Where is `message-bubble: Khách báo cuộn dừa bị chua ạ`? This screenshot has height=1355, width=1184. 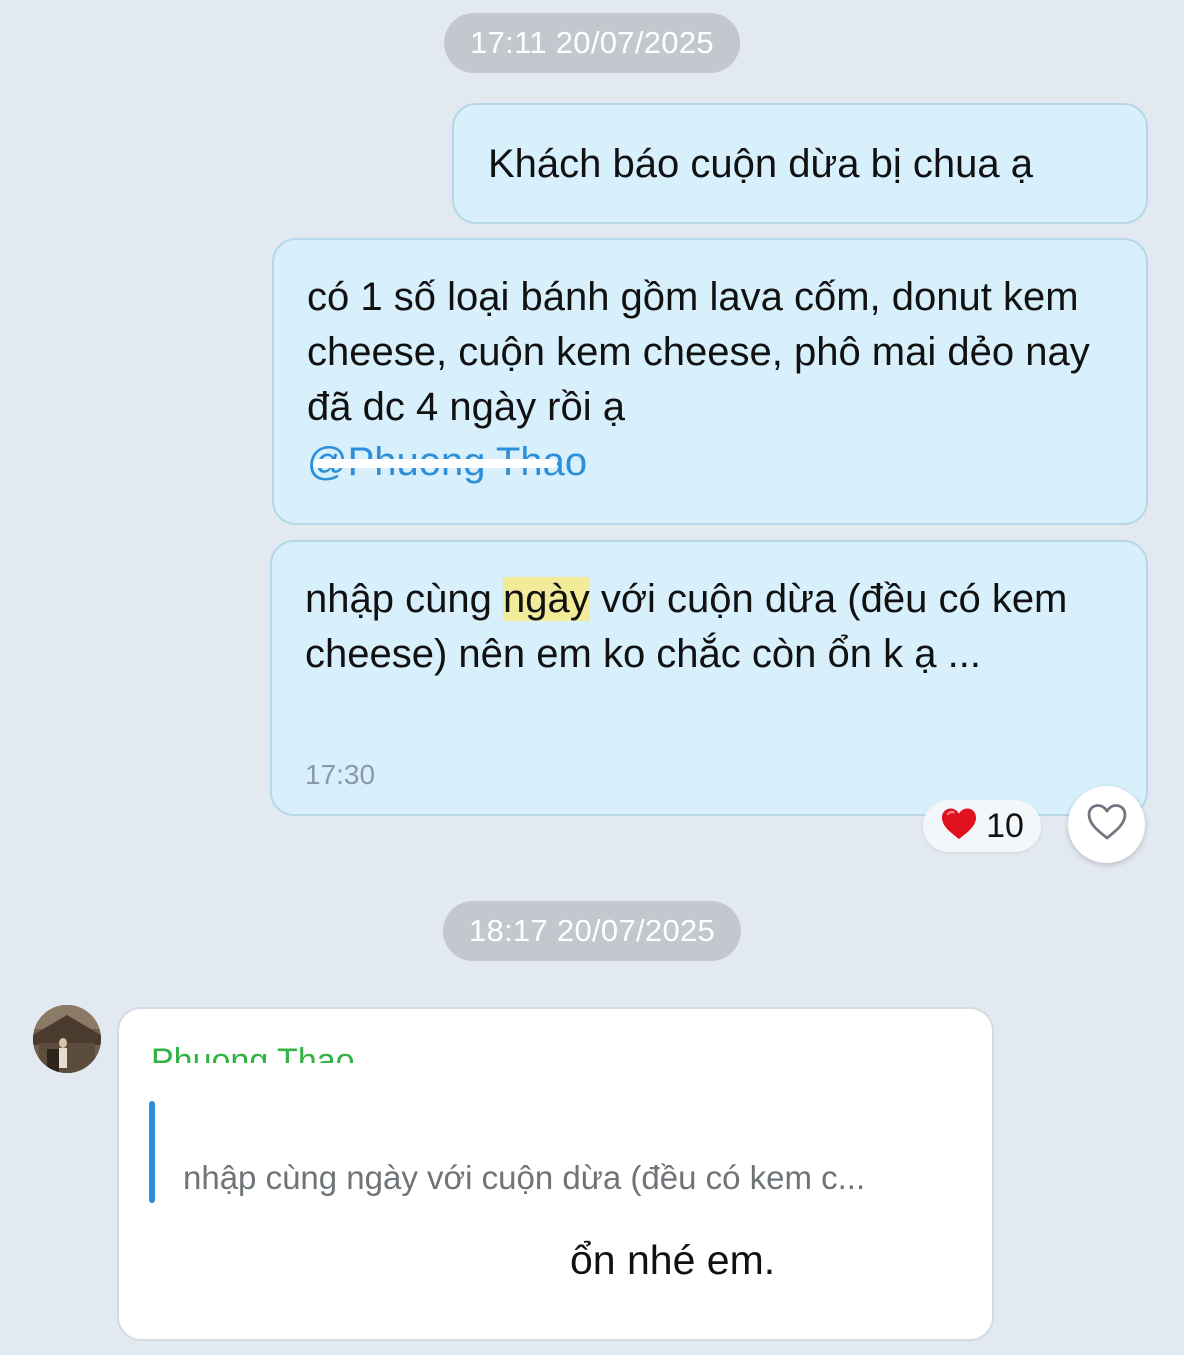 message-bubble: Khách báo cuộn dừa bị chua ạ is located at coordinates (800, 163).